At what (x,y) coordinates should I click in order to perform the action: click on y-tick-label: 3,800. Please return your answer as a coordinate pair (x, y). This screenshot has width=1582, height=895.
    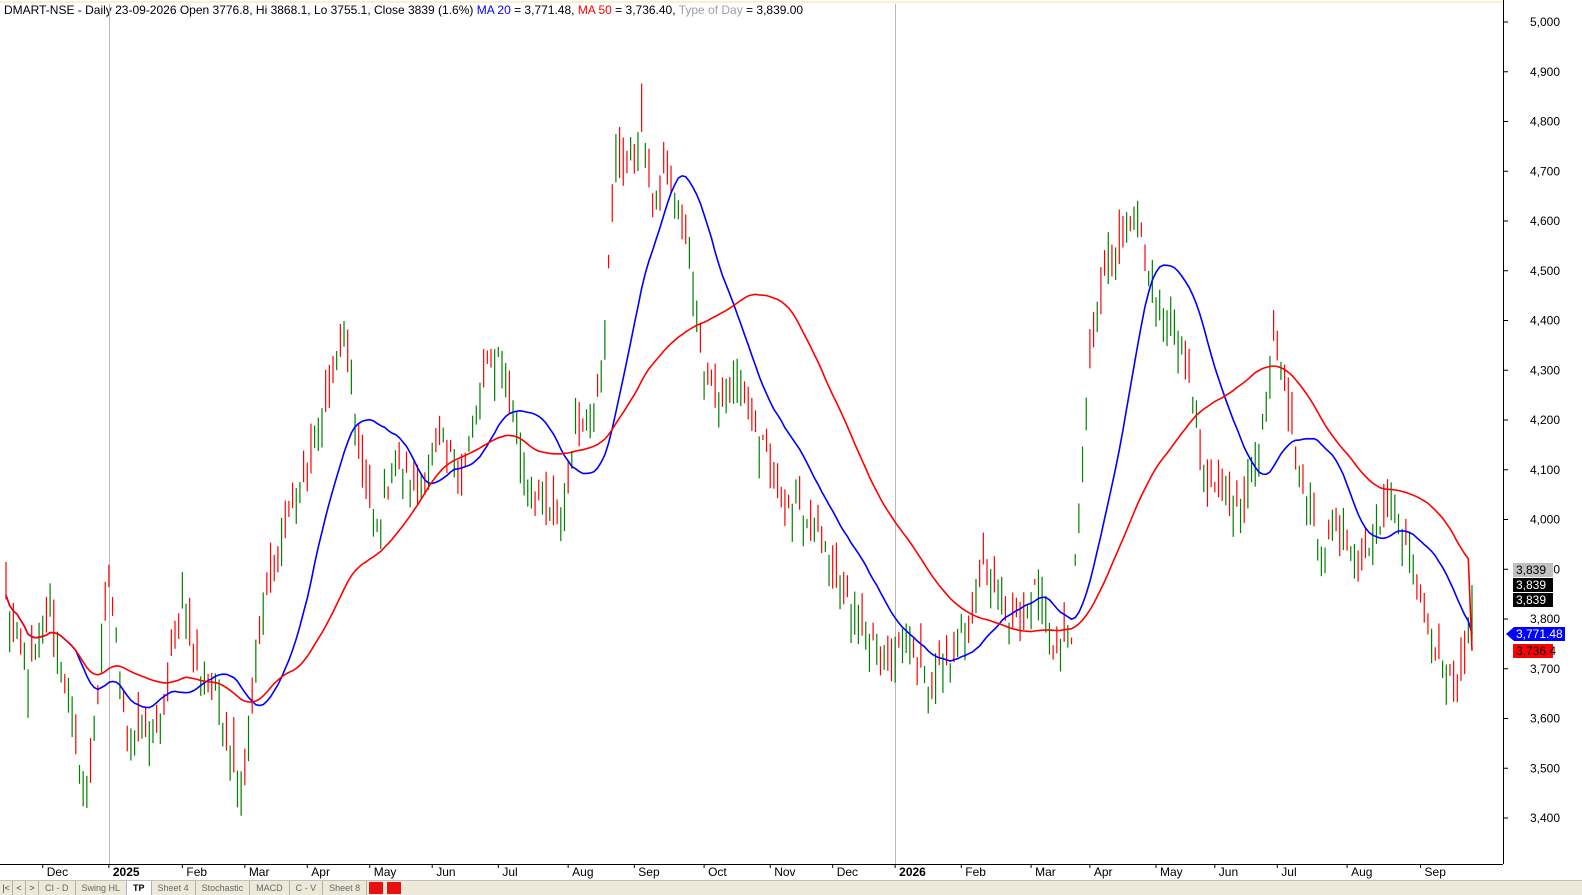
    Looking at the image, I should click on (1545, 619).